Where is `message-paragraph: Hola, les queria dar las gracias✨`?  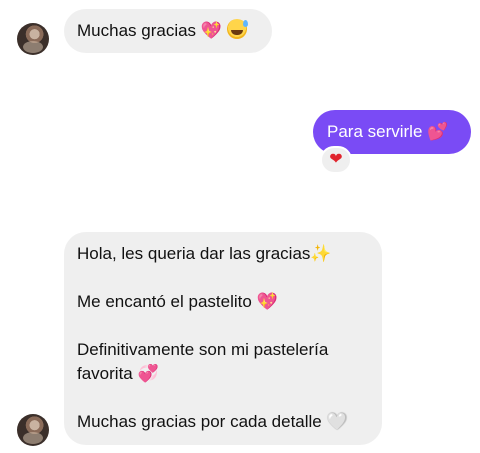
message-paragraph: Hola, les queria dar las gracias✨ is located at coordinates (204, 254).